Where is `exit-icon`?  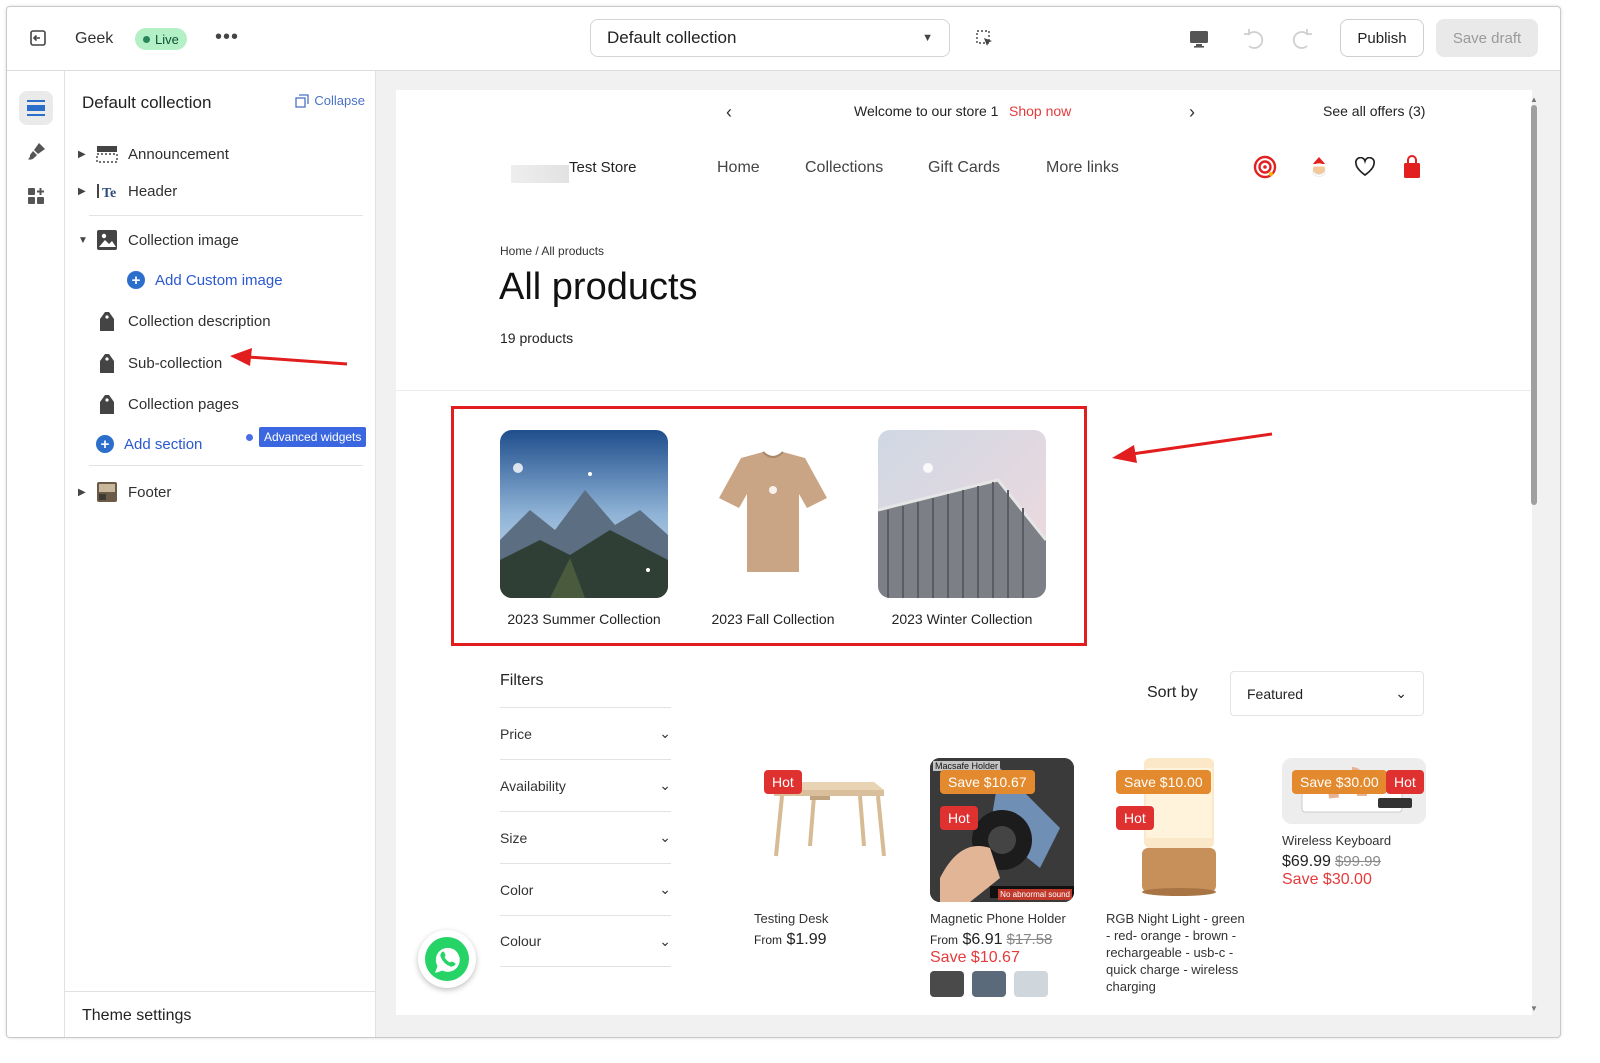
exit-icon is located at coordinates (38, 38).